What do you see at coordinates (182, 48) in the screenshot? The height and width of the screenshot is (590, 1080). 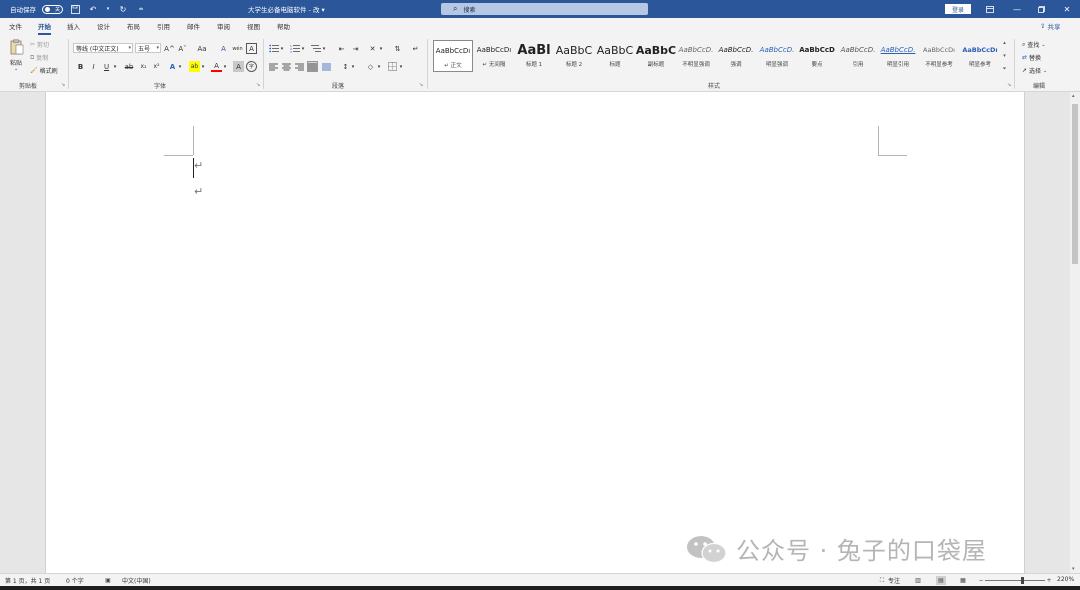 I see `shrink-font-icon: Aˇ` at bounding box center [182, 48].